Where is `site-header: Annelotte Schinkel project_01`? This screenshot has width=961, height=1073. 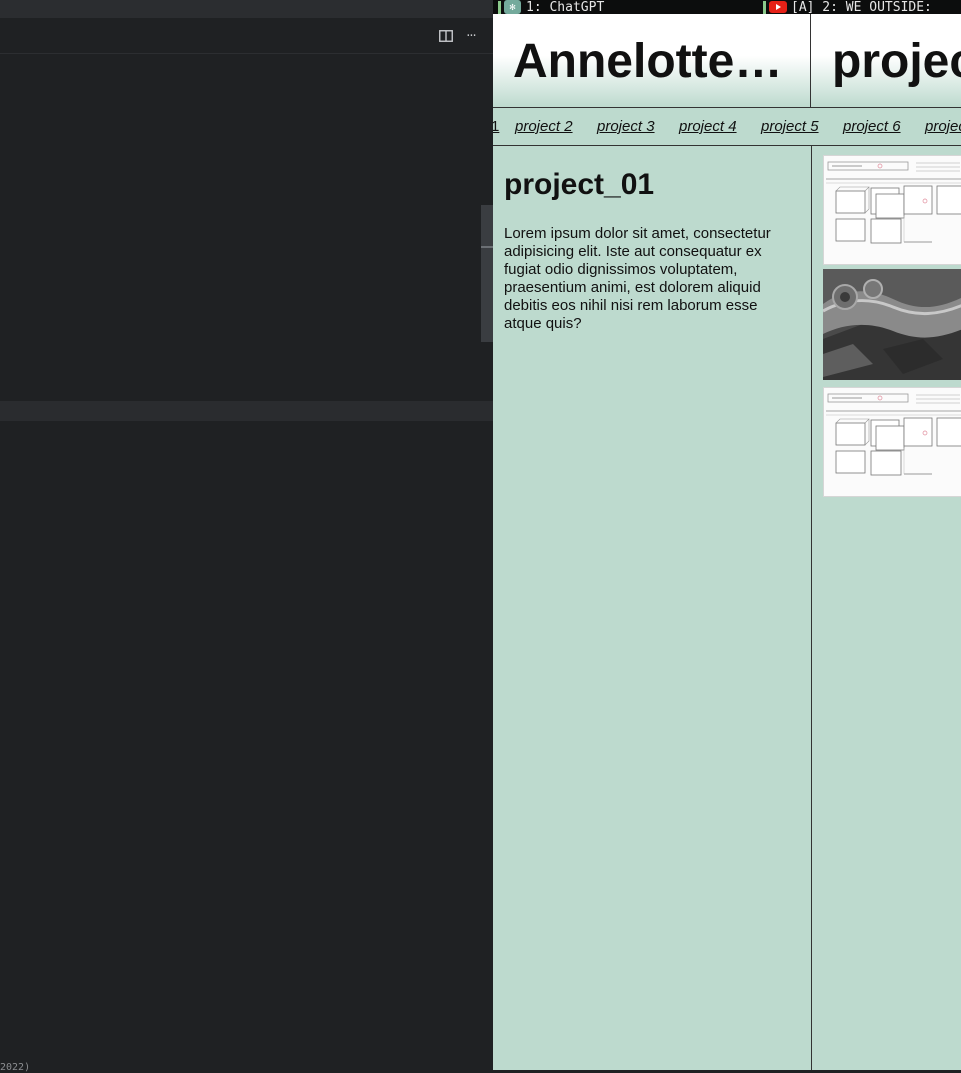 site-header: Annelotte Schinkel project_01 is located at coordinates (727, 61).